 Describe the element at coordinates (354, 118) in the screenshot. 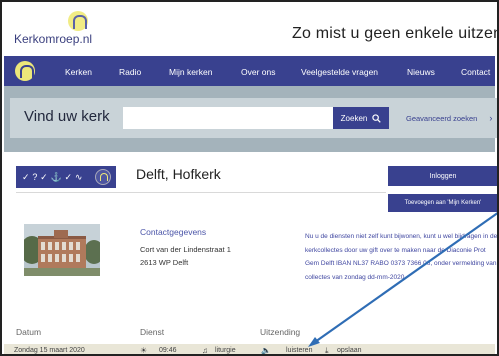

I see `search-button-label: Zoeken` at that location.